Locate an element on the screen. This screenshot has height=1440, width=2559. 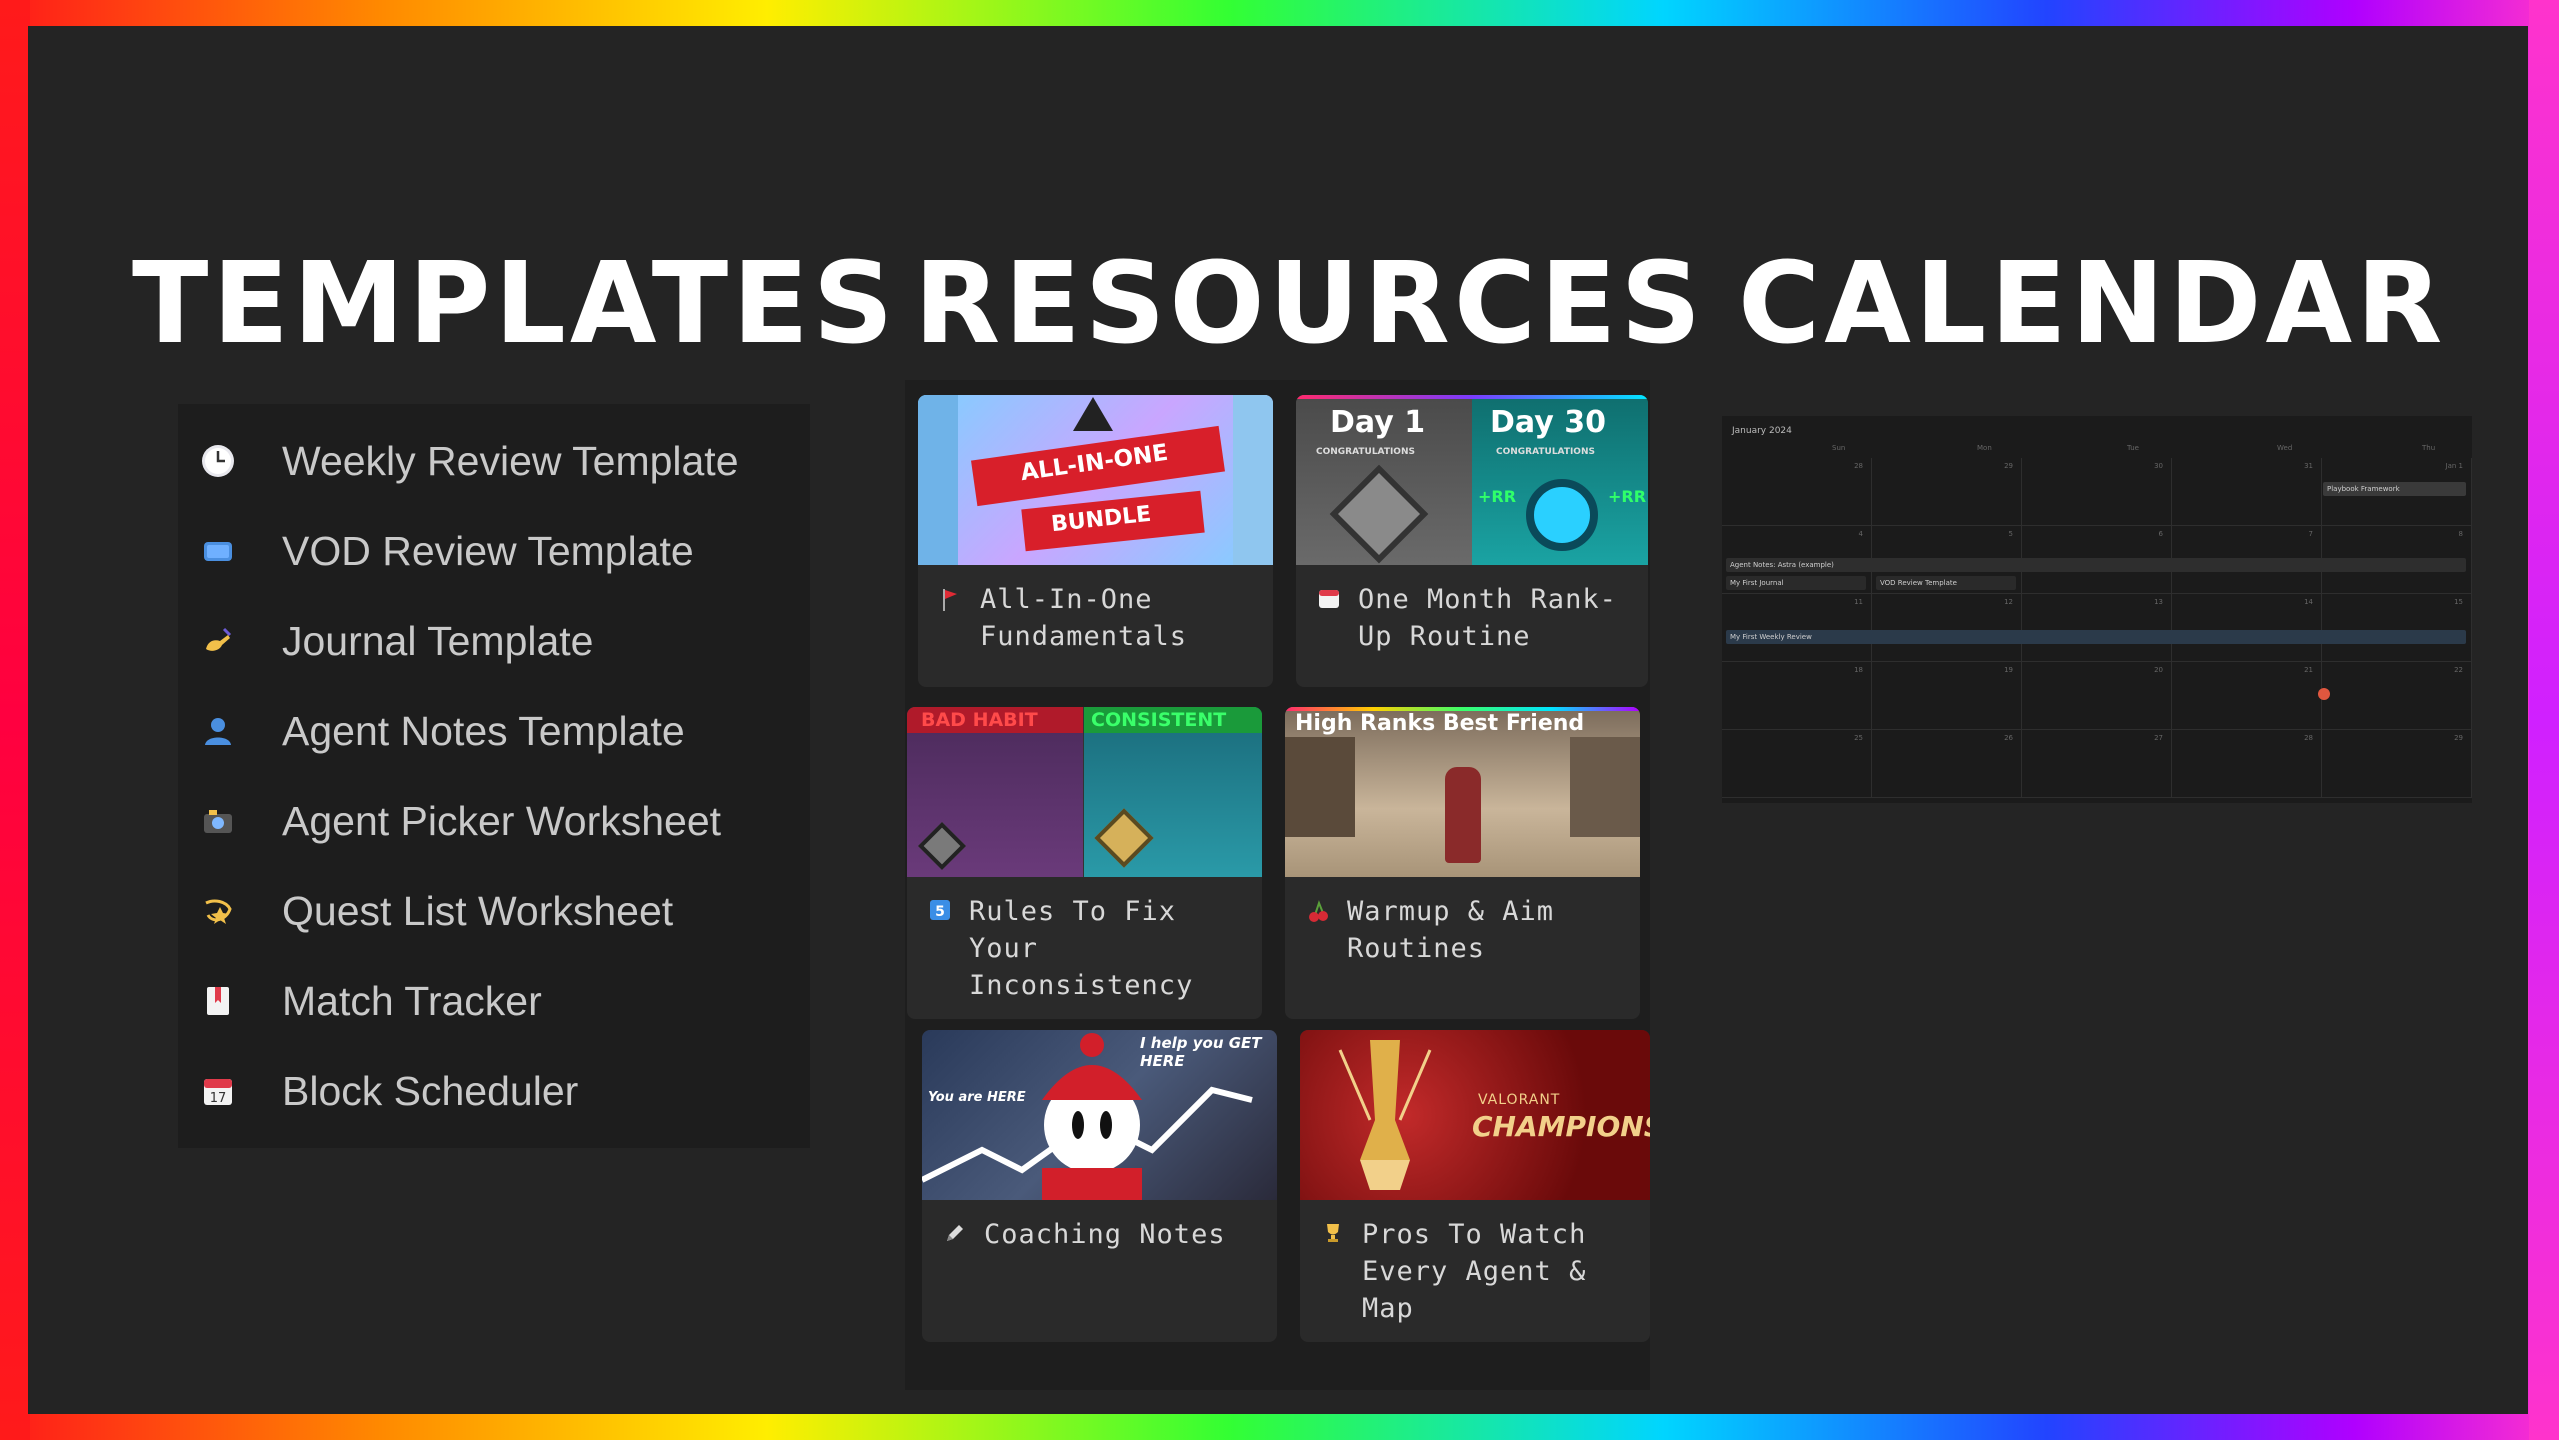
template-label: VOD Review Template is located at coordinates (488, 550).